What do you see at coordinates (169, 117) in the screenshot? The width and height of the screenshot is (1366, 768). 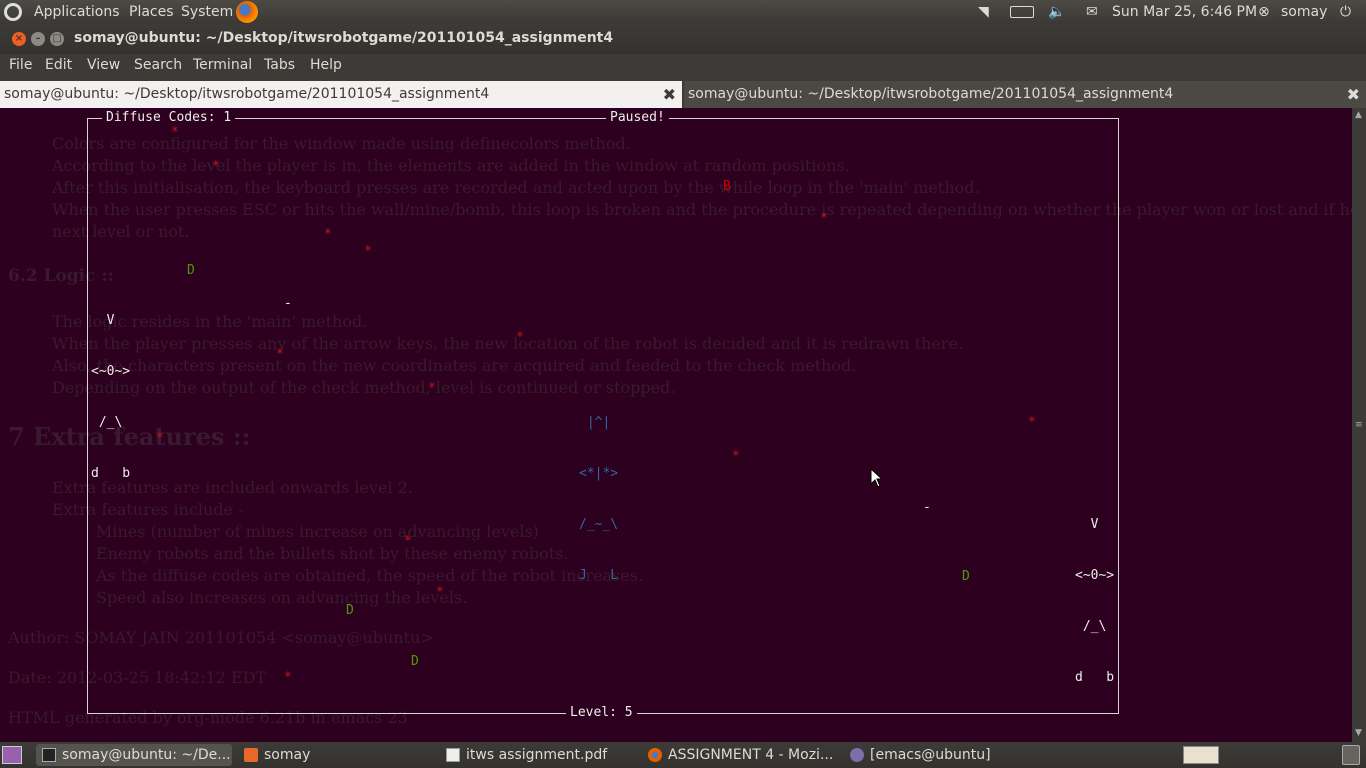 I see `diffuse-codes-counter: Diffuse Codes: 1` at bounding box center [169, 117].